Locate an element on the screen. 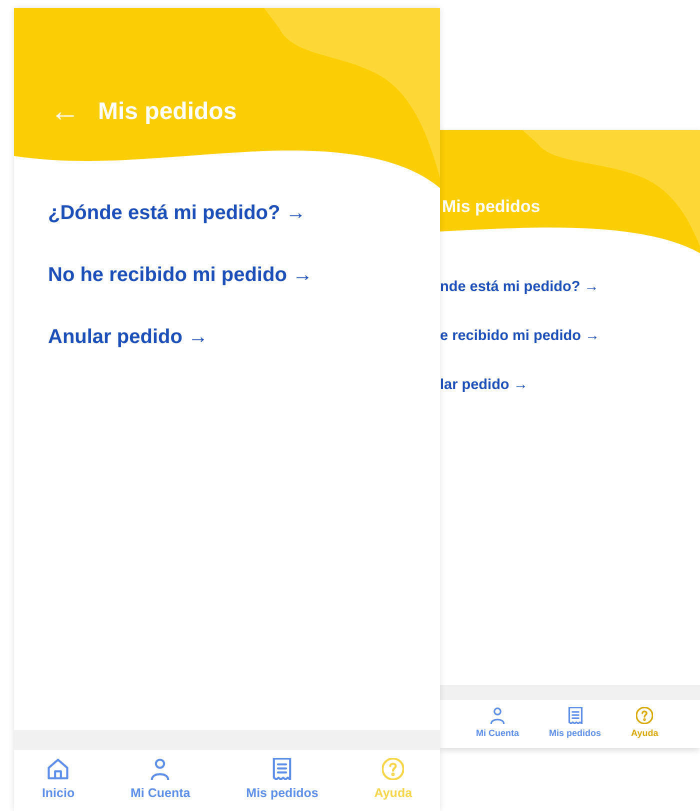 This screenshot has width=700, height=811. nav-tab: Inicio is located at coordinates (58, 780).